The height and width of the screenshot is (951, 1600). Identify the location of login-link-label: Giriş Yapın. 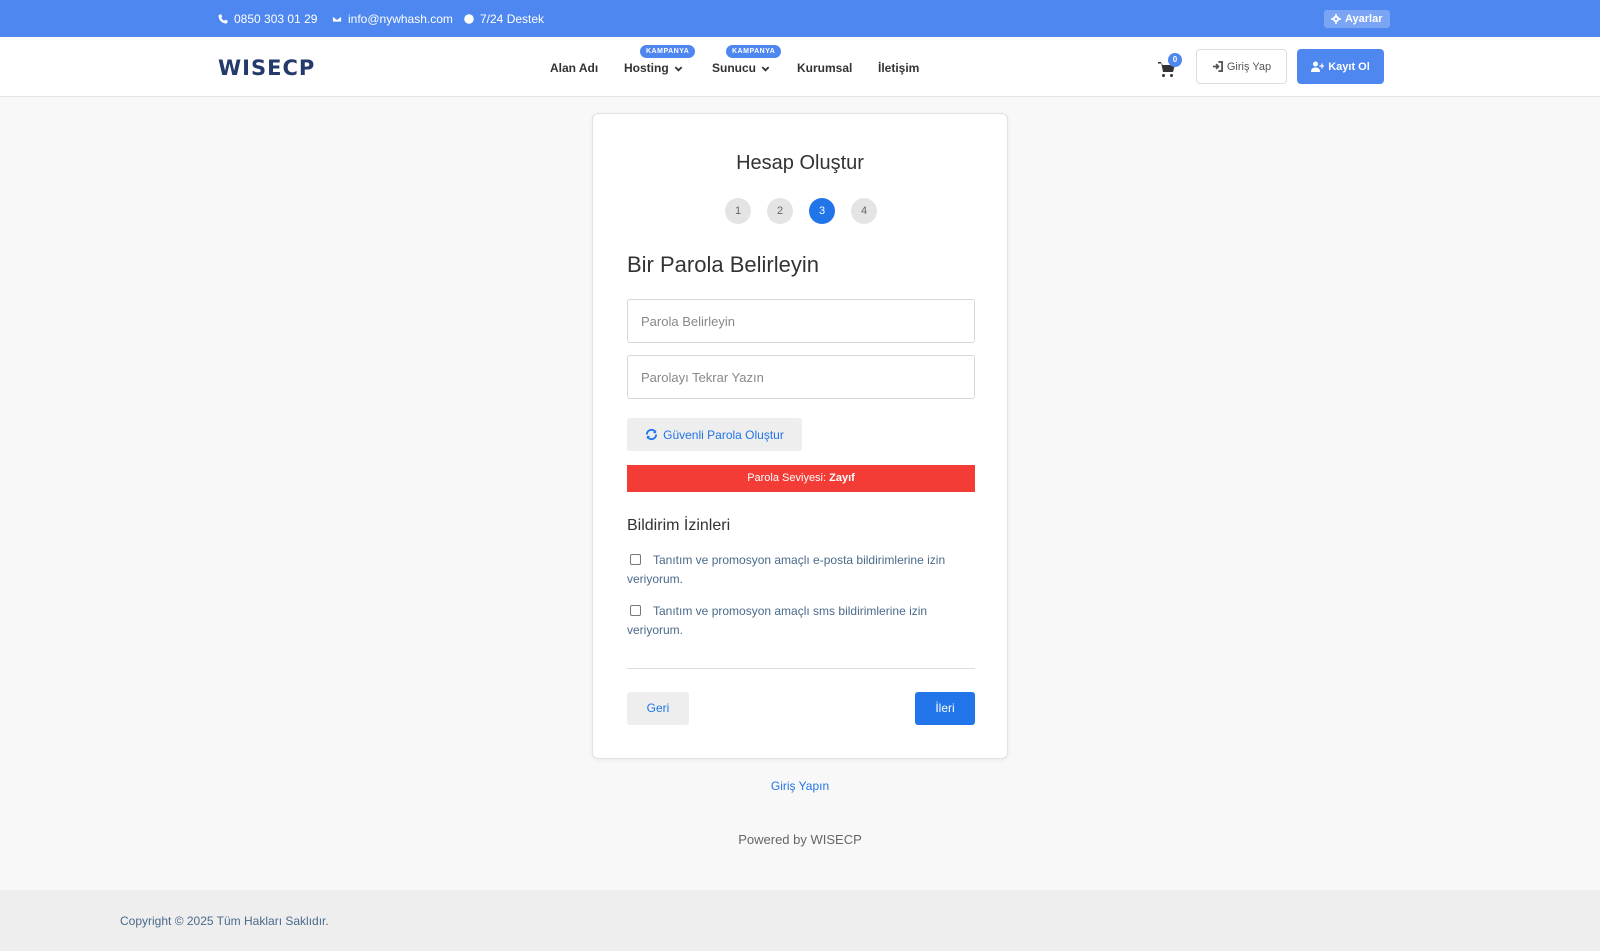
(800, 786).